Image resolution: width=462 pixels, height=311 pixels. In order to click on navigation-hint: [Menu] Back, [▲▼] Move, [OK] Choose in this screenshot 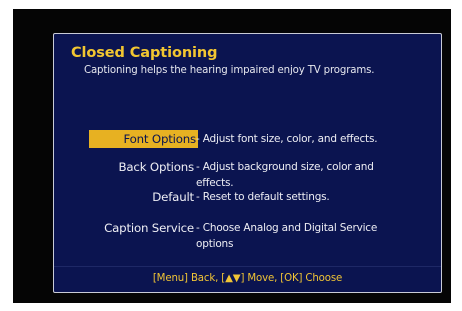, I will do `click(247, 278)`.